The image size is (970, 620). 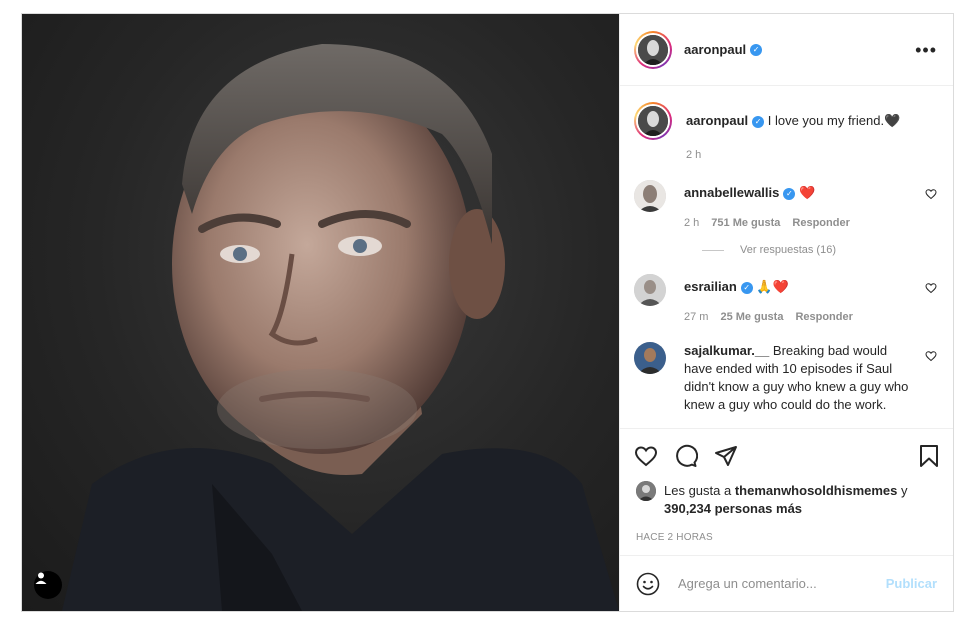 What do you see at coordinates (696, 317) in the screenshot?
I see `comment-time: 27 m` at bounding box center [696, 317].